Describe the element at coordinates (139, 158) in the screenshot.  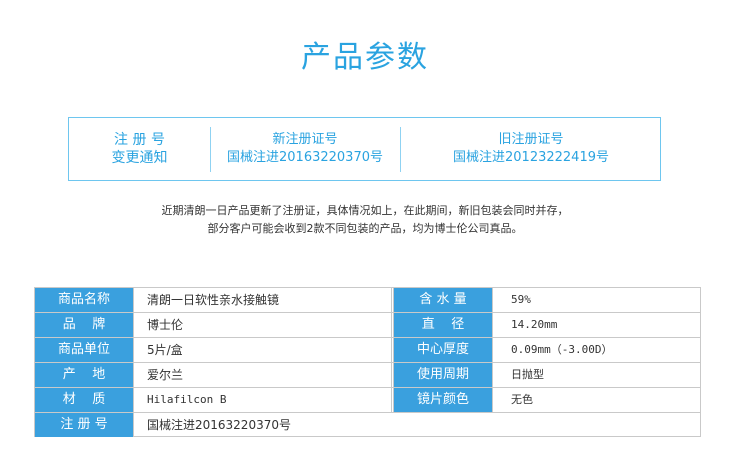
I see `notice-heading-line-2: 变更通知` at that location.